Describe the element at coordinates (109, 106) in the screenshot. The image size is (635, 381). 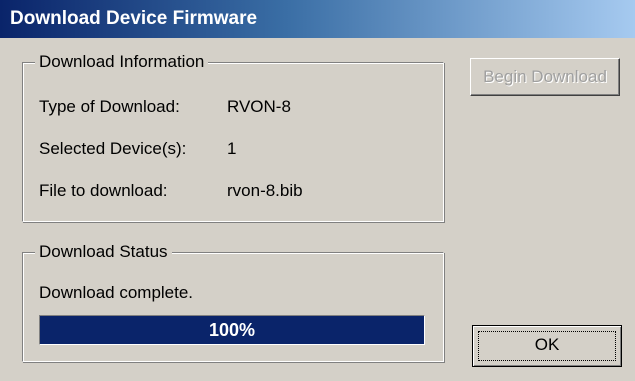
I see `type-of-download-label: Type of Download:` at that location.